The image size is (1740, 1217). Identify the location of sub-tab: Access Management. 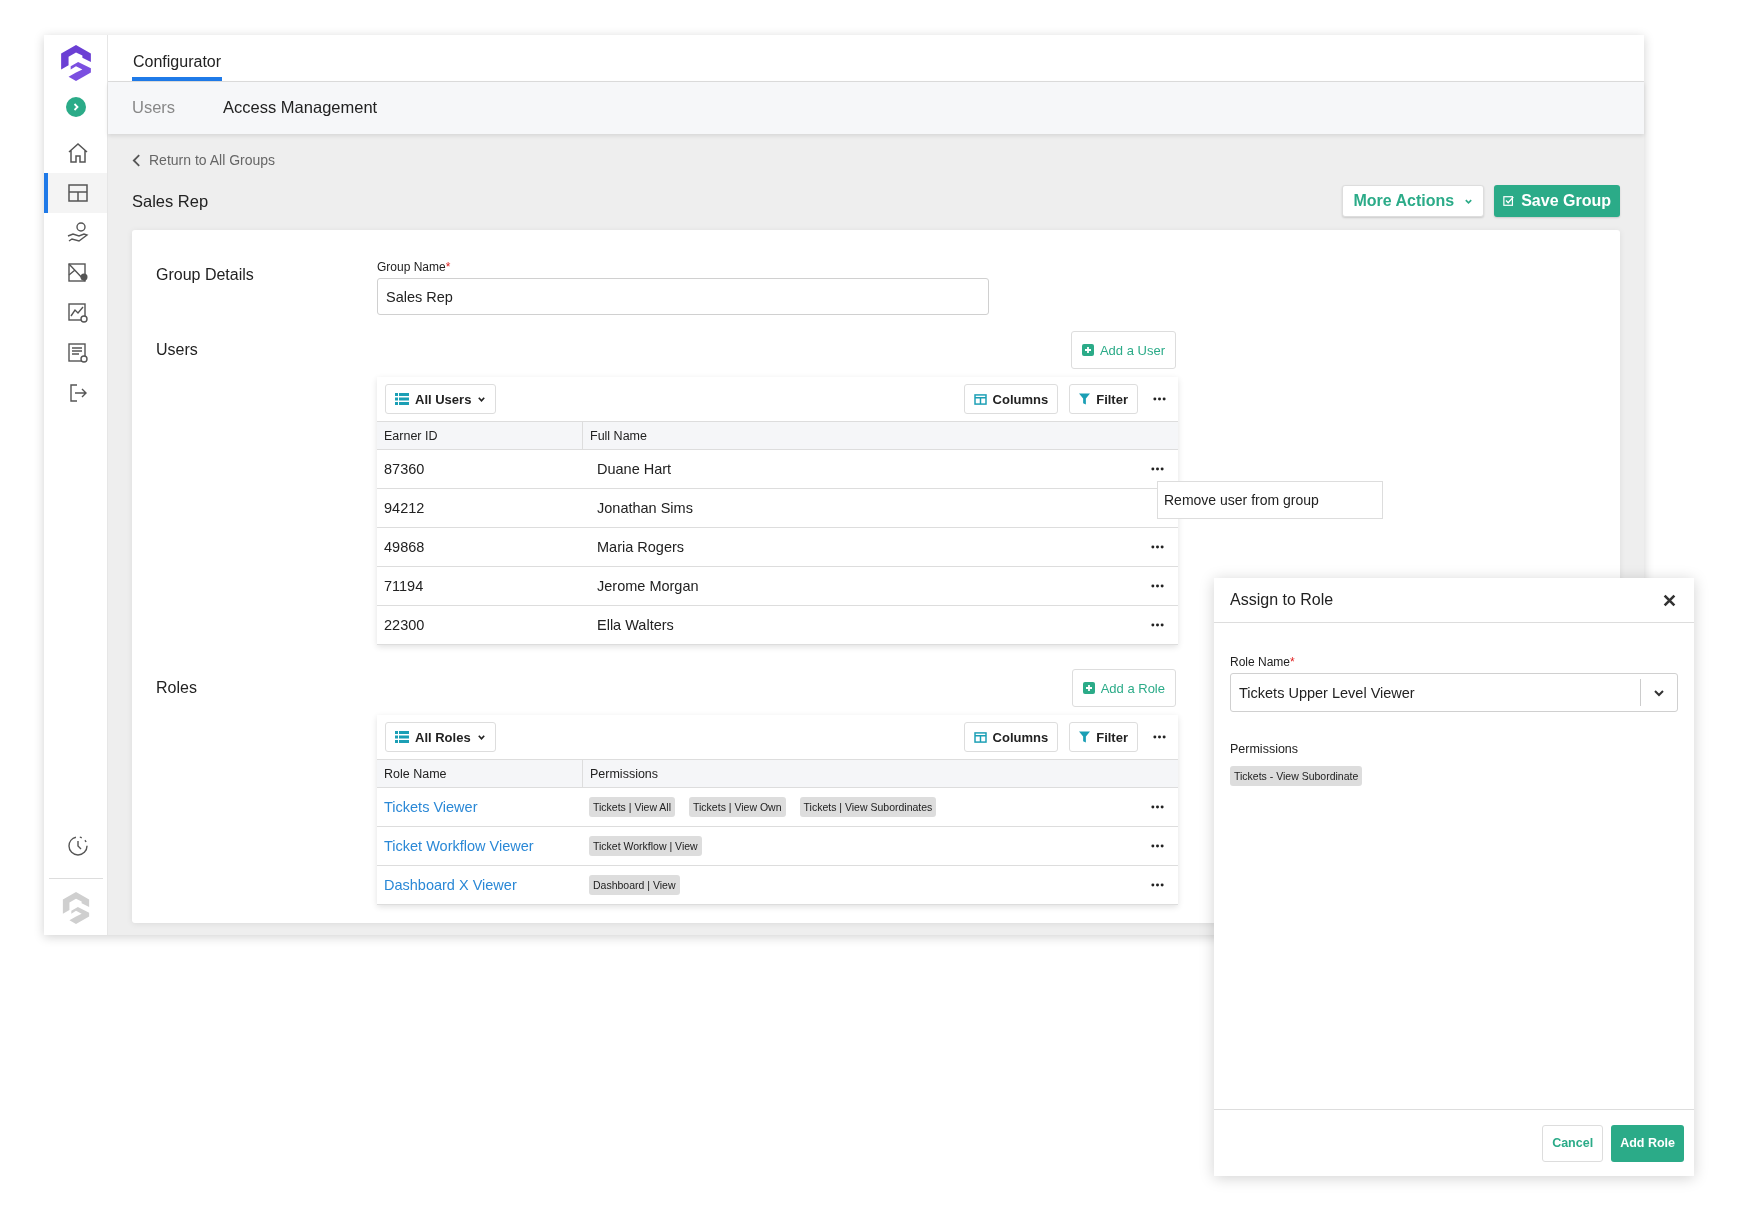
(300, 108).